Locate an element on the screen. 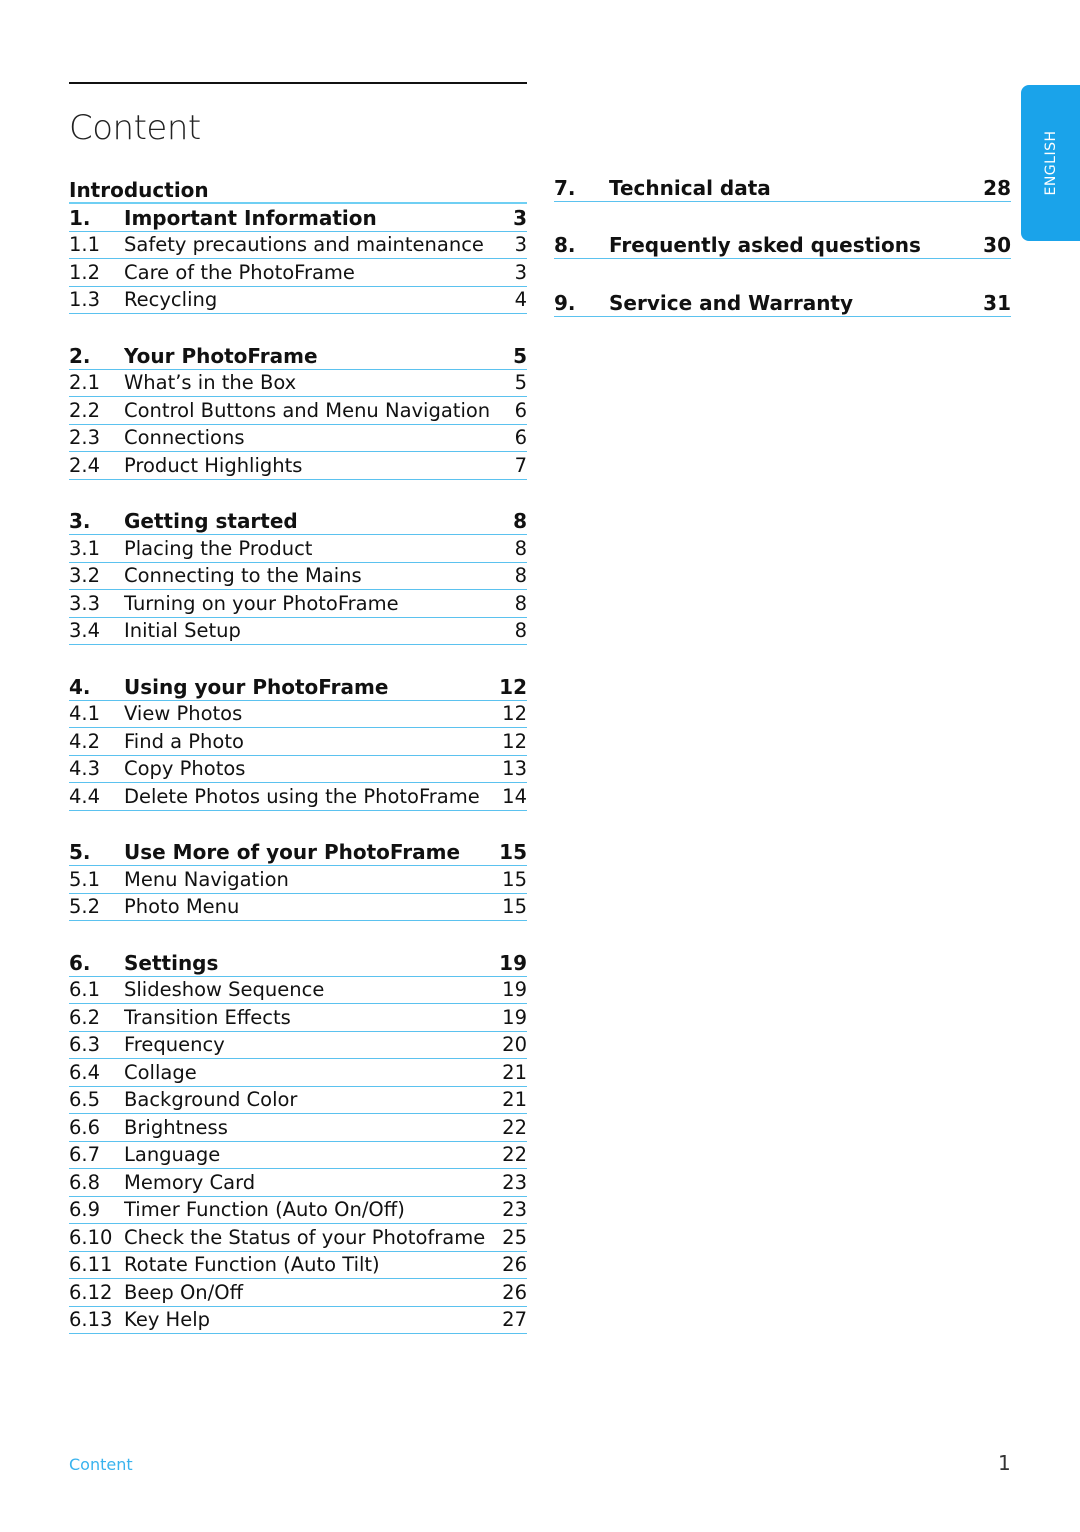  toc-entry-title: Control Buttons and Menu Navigation is located at coordinates (307, 410).